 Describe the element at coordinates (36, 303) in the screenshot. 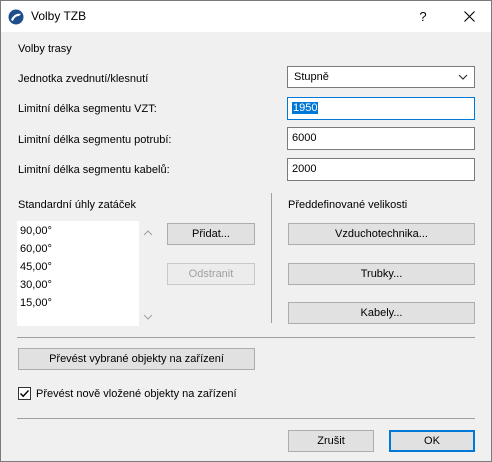

I see `list-item: 15,00°` at that location.